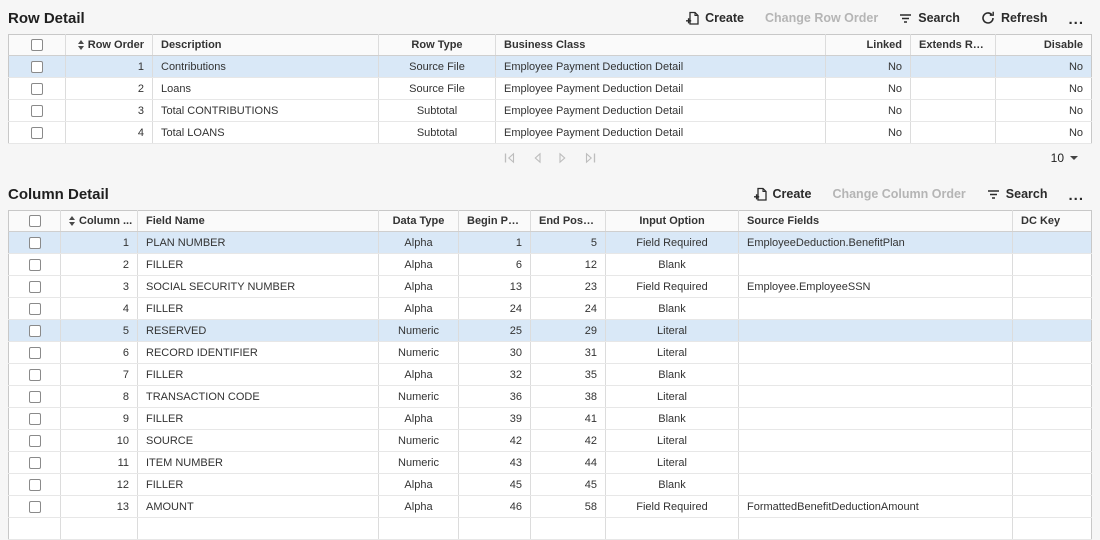  Describe the element at coordinates (550, 308) in the screenshot. I see `table-row: 4 FILLER Alpha 24 24 Blank` at that location.